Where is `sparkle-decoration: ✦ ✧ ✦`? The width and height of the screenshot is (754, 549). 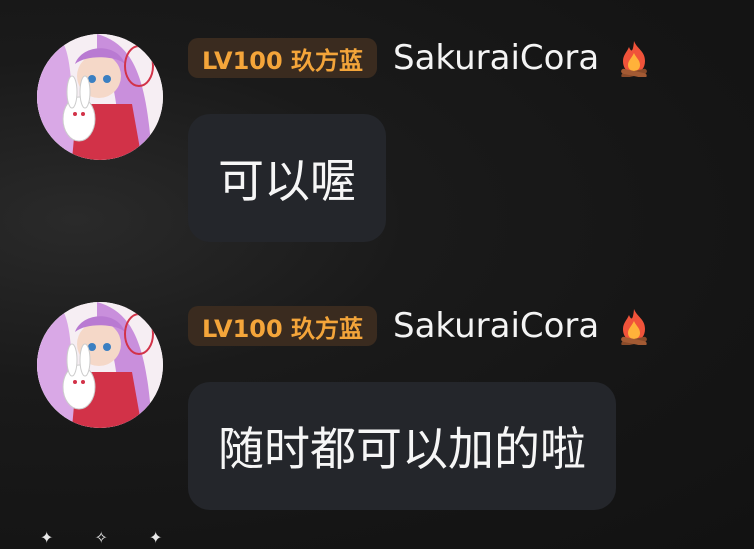 sparkle-decoration: ✦ ✧ ✦ is located at coordinates (110, 537).